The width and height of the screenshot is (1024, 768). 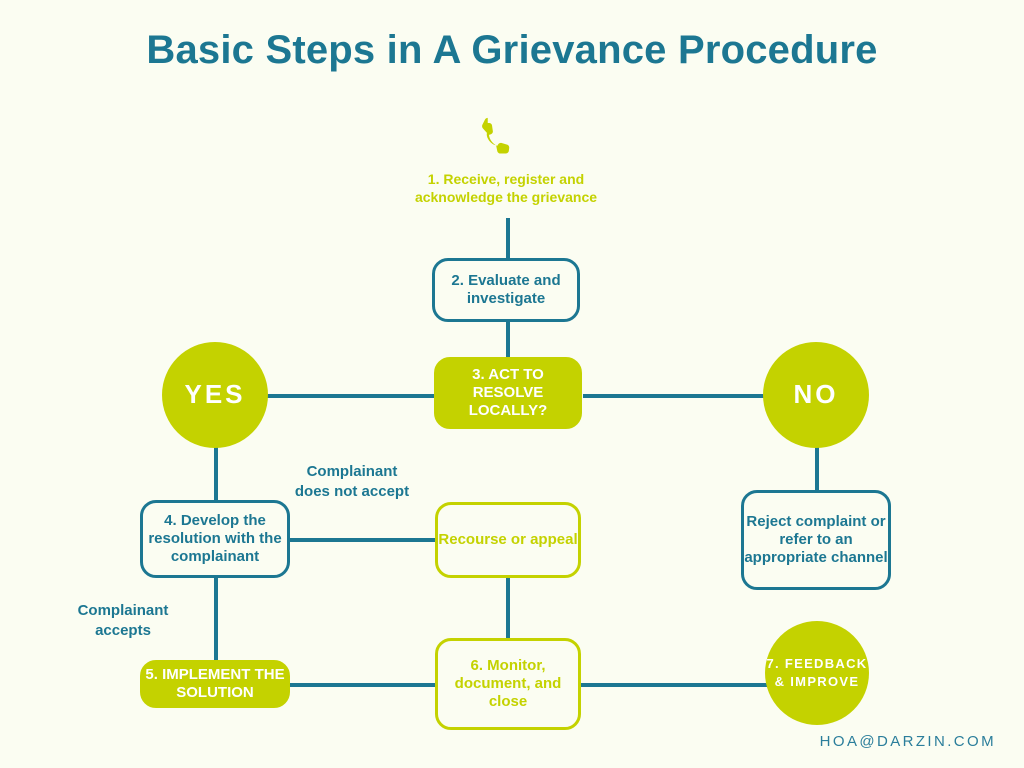 I want to click on step-2-label: 2. Evaluate and investigate, so click(x=506, y=289).